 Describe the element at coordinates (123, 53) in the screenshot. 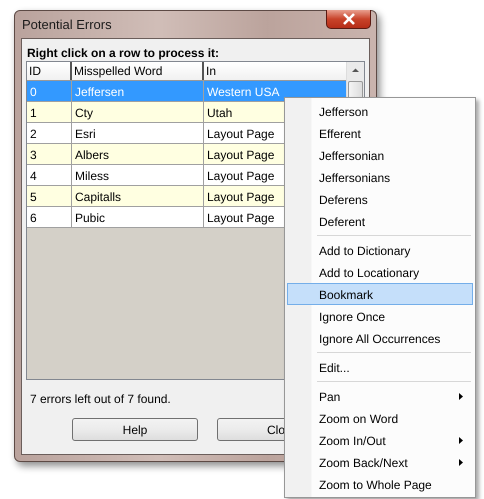

I see `instruction-text: Right click on a row to process it:` at that location.